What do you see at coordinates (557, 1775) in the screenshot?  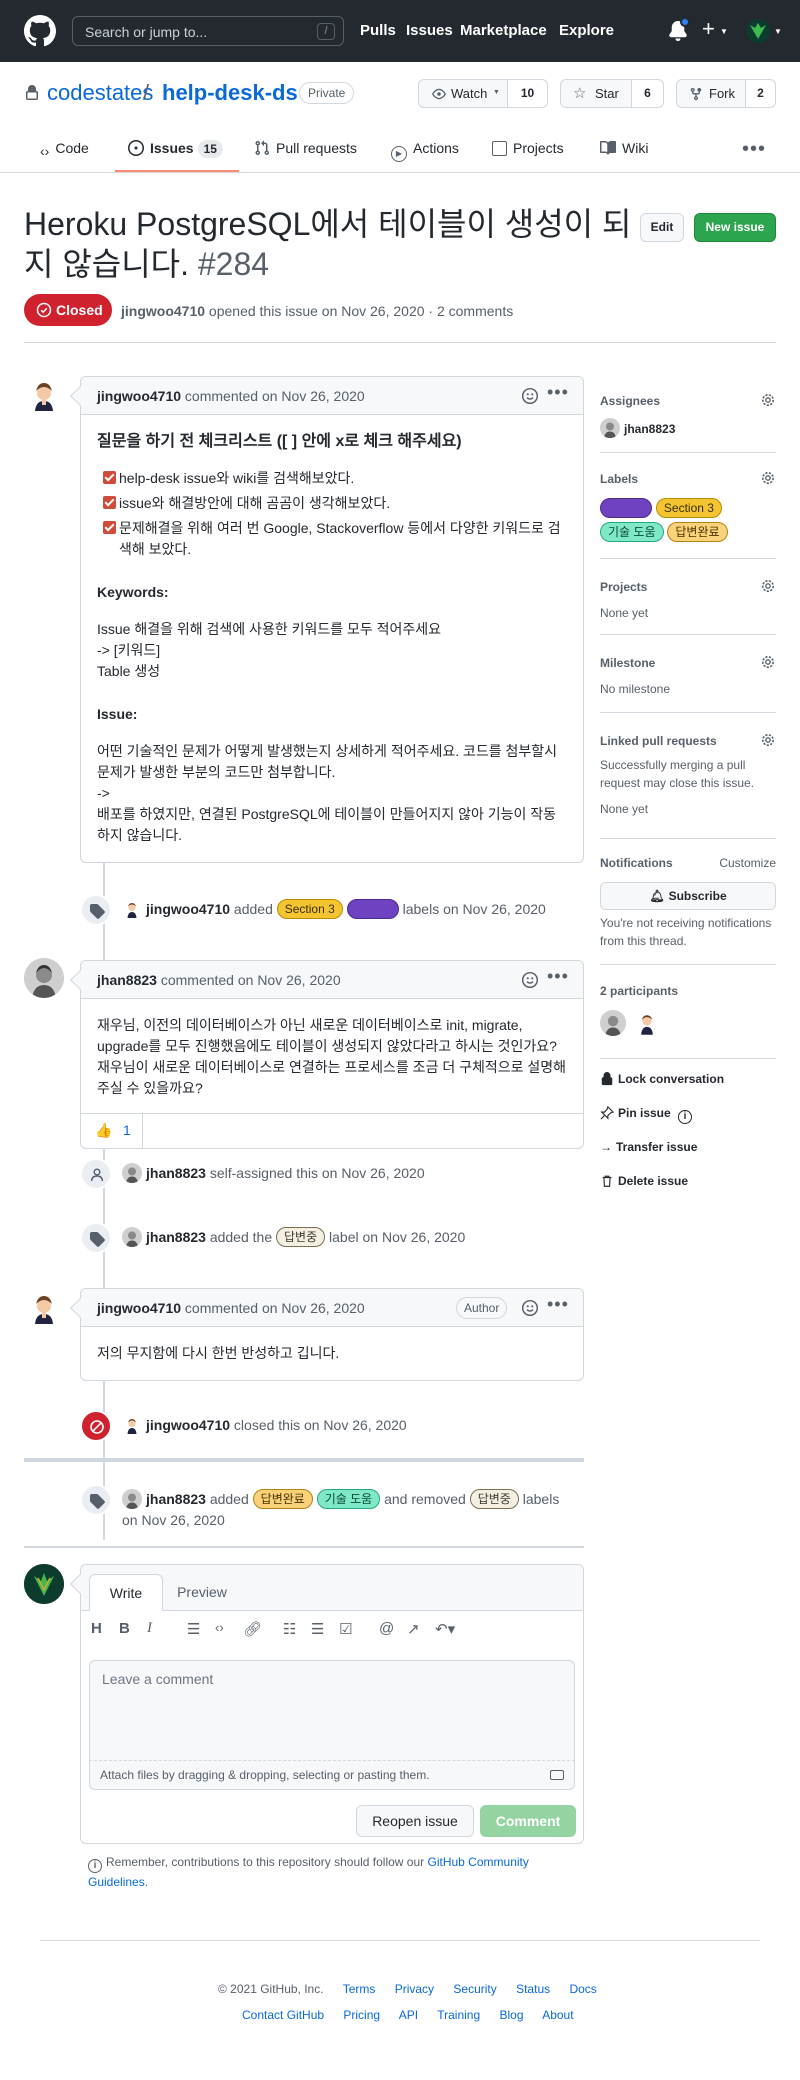 I see `markdown-icon` at bounding box center [557, 1775].